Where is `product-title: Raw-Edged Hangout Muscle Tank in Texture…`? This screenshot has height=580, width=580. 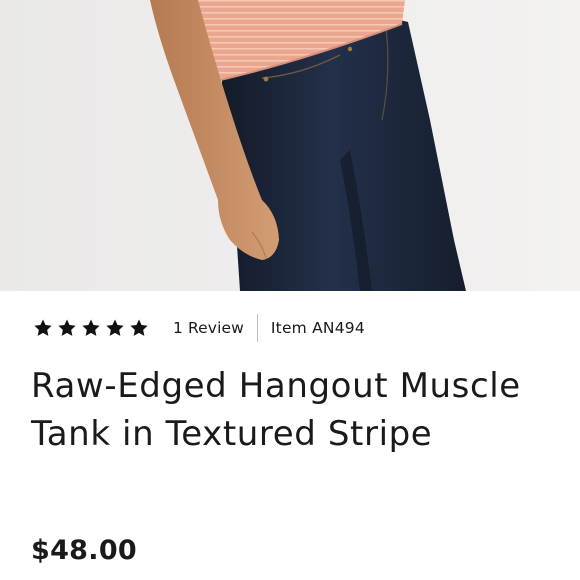 product-title: Raw-Edged Hangout Muscle Tank in Texture… is located at coordinates (276, 410).